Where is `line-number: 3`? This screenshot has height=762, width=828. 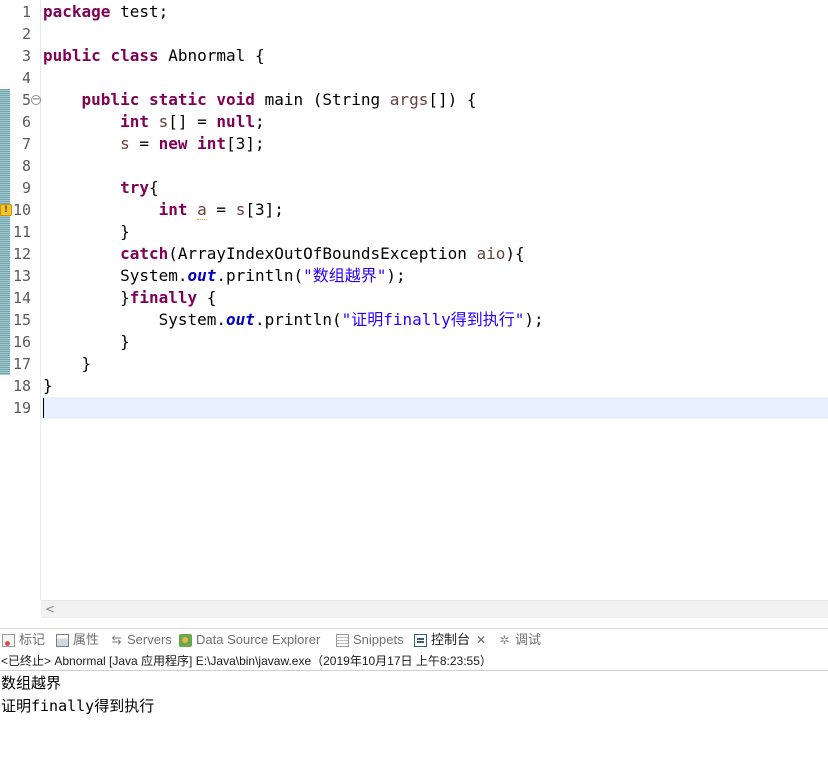
line-number: 3 is located at coordinates (26, 56).